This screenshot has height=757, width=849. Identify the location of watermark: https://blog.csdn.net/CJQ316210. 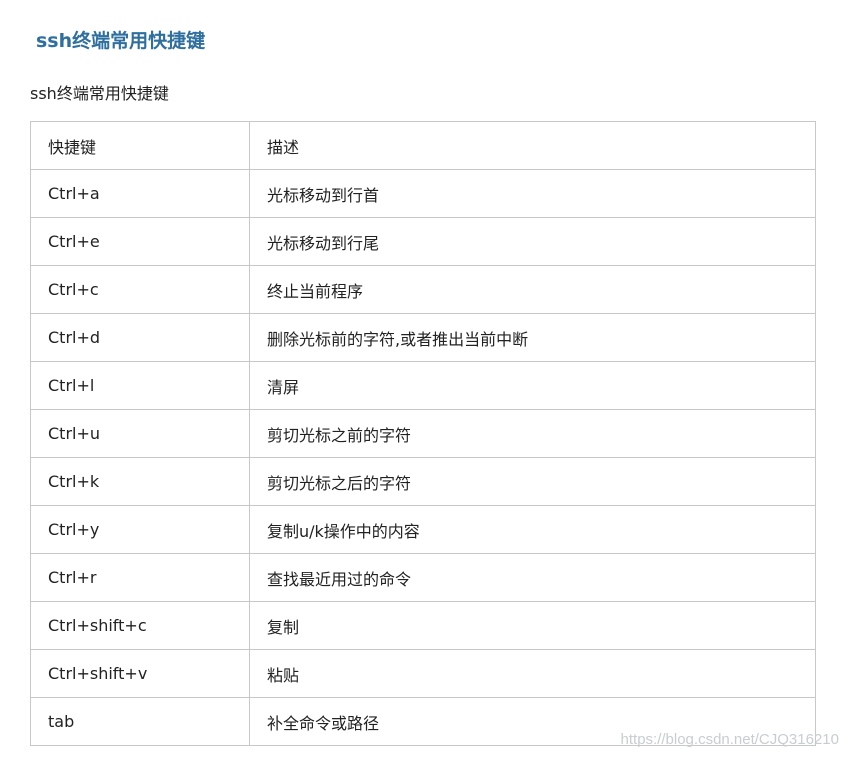
(729, 739).